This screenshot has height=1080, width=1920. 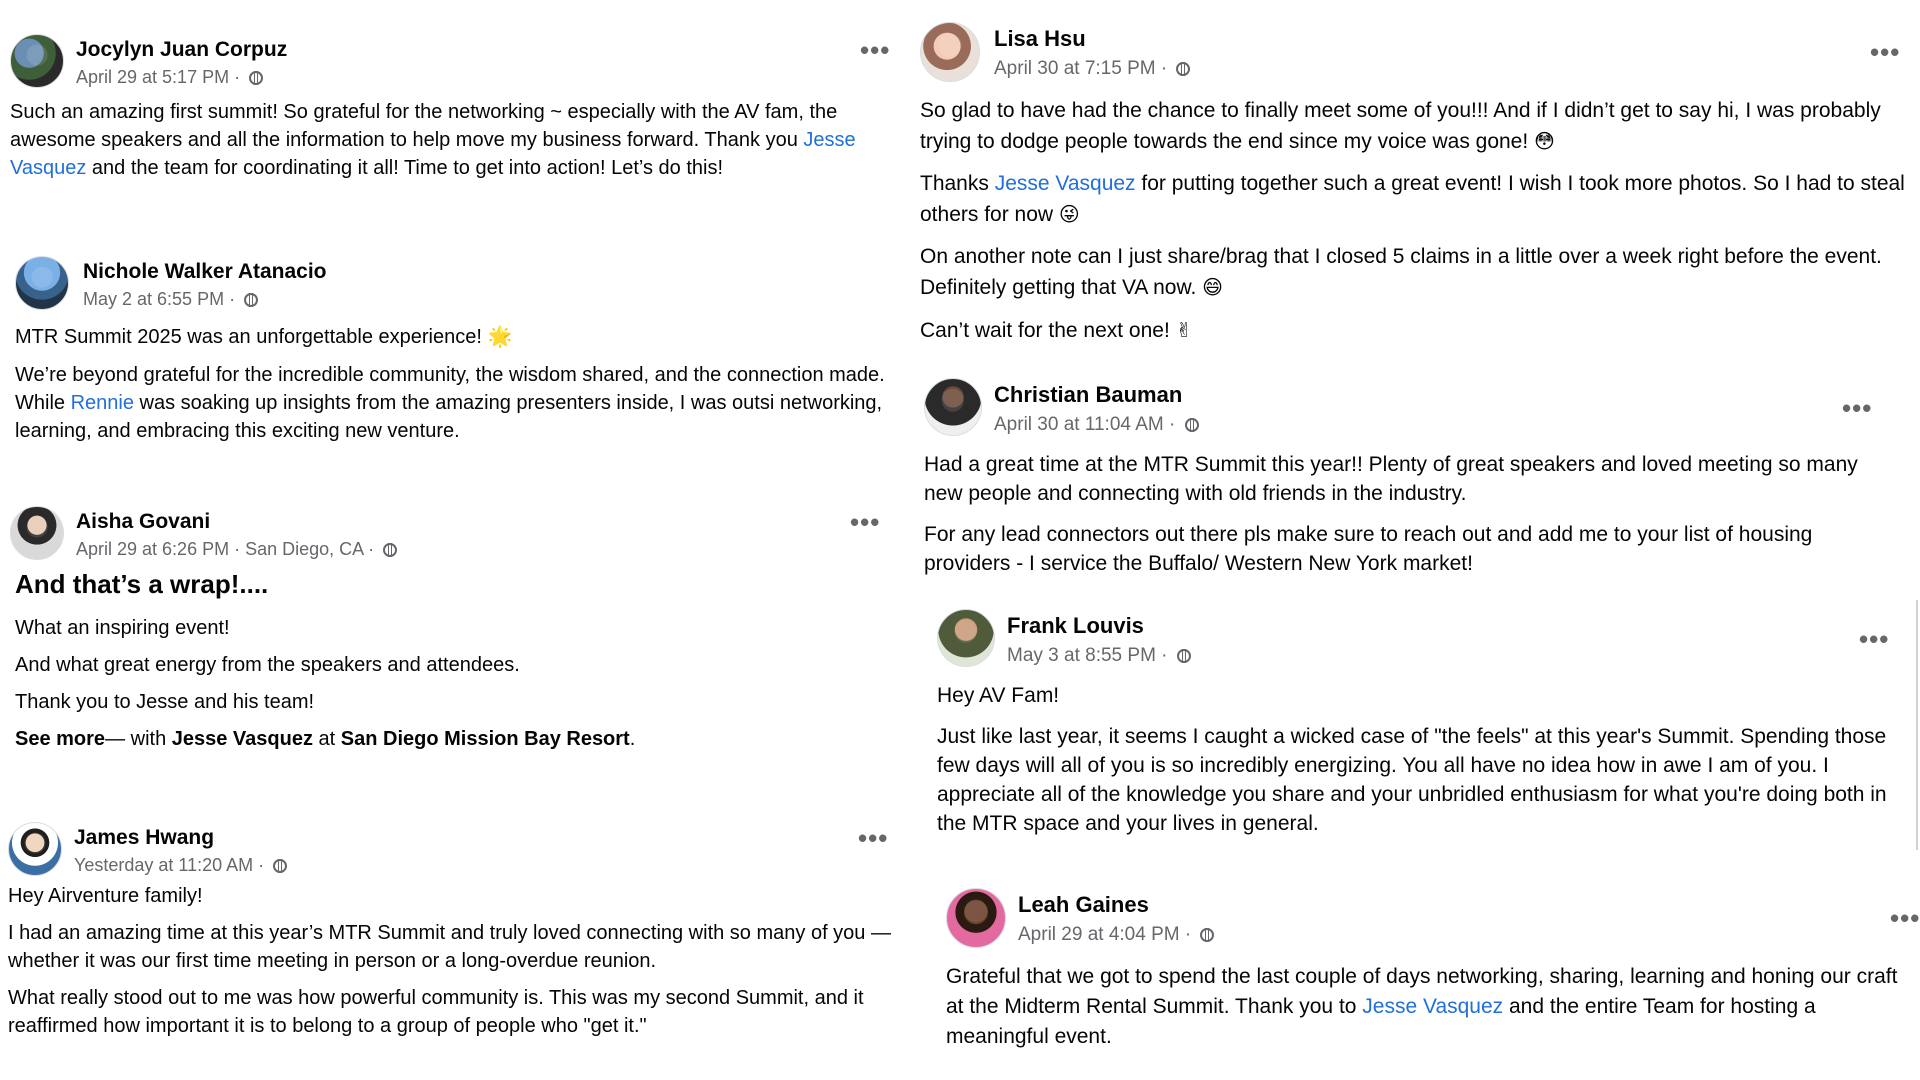 What do you see at coordinates (1544, 141) in the screenshot?
I see `flushed-emoji: 😳` at bounding box center [1544, 141].